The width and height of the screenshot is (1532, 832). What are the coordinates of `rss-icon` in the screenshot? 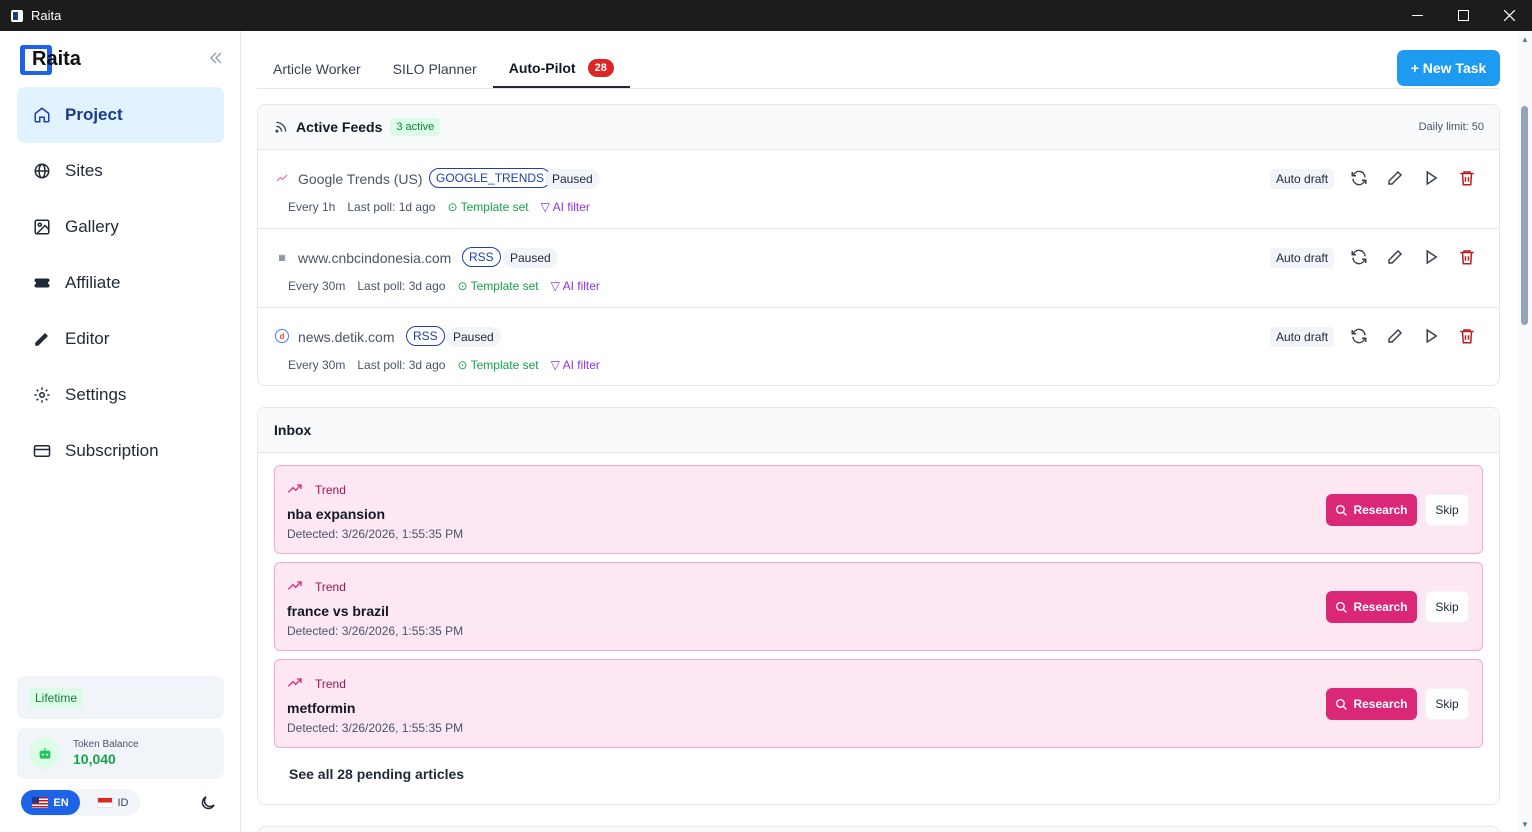 It's located at (281, 127).